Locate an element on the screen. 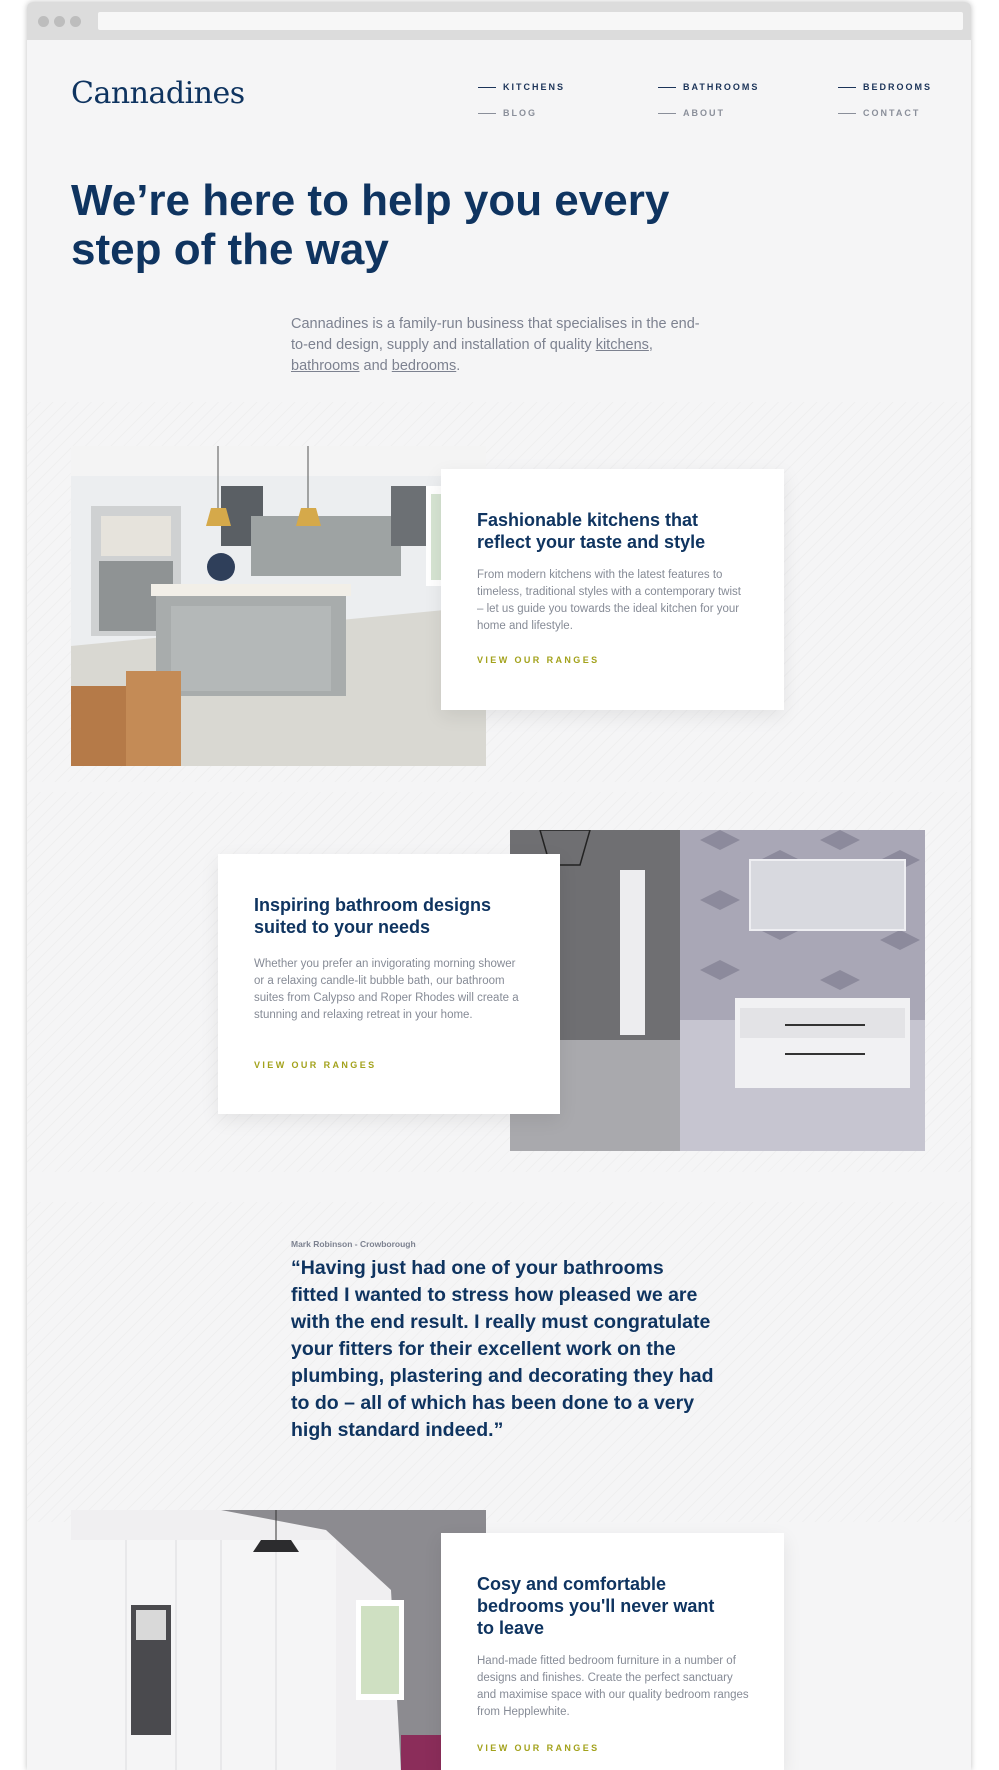  link-bedrooms: bedrooms is located at coordinates (424, 366).